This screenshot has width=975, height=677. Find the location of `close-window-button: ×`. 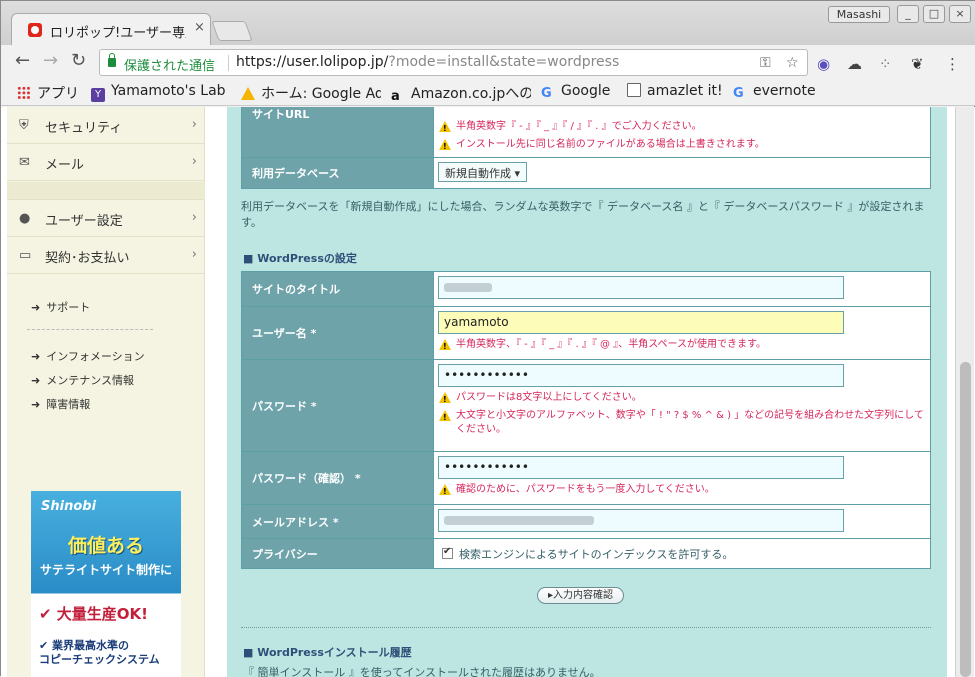

close-window-button: × is located at coordinates (960, 14).